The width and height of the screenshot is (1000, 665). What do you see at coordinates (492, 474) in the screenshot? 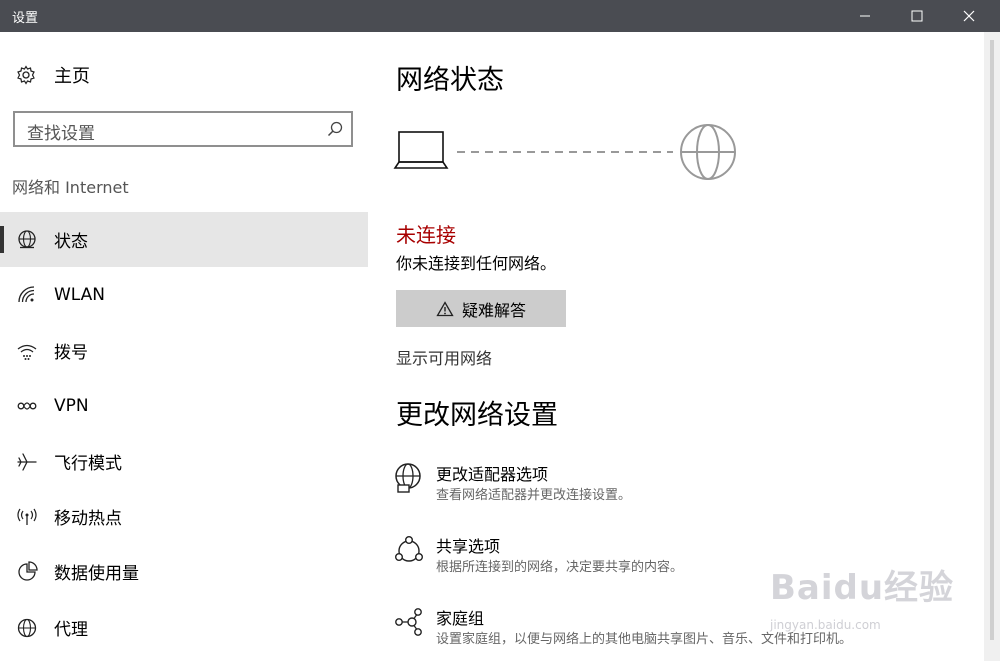
I see `option-title: 更改适配器选项` at bounding box center [492, 474].